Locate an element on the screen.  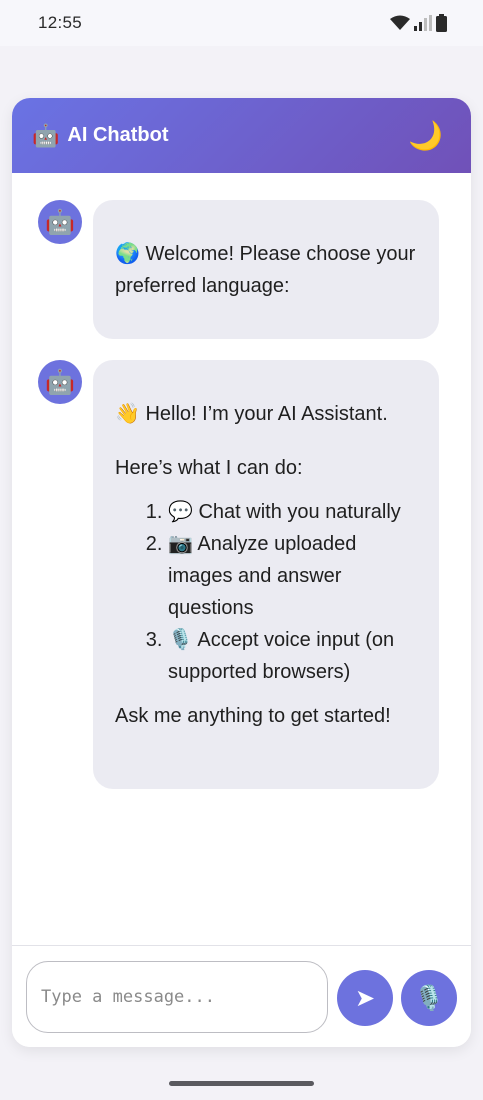
send-button: ➤ is located at coordinates (365, 998).